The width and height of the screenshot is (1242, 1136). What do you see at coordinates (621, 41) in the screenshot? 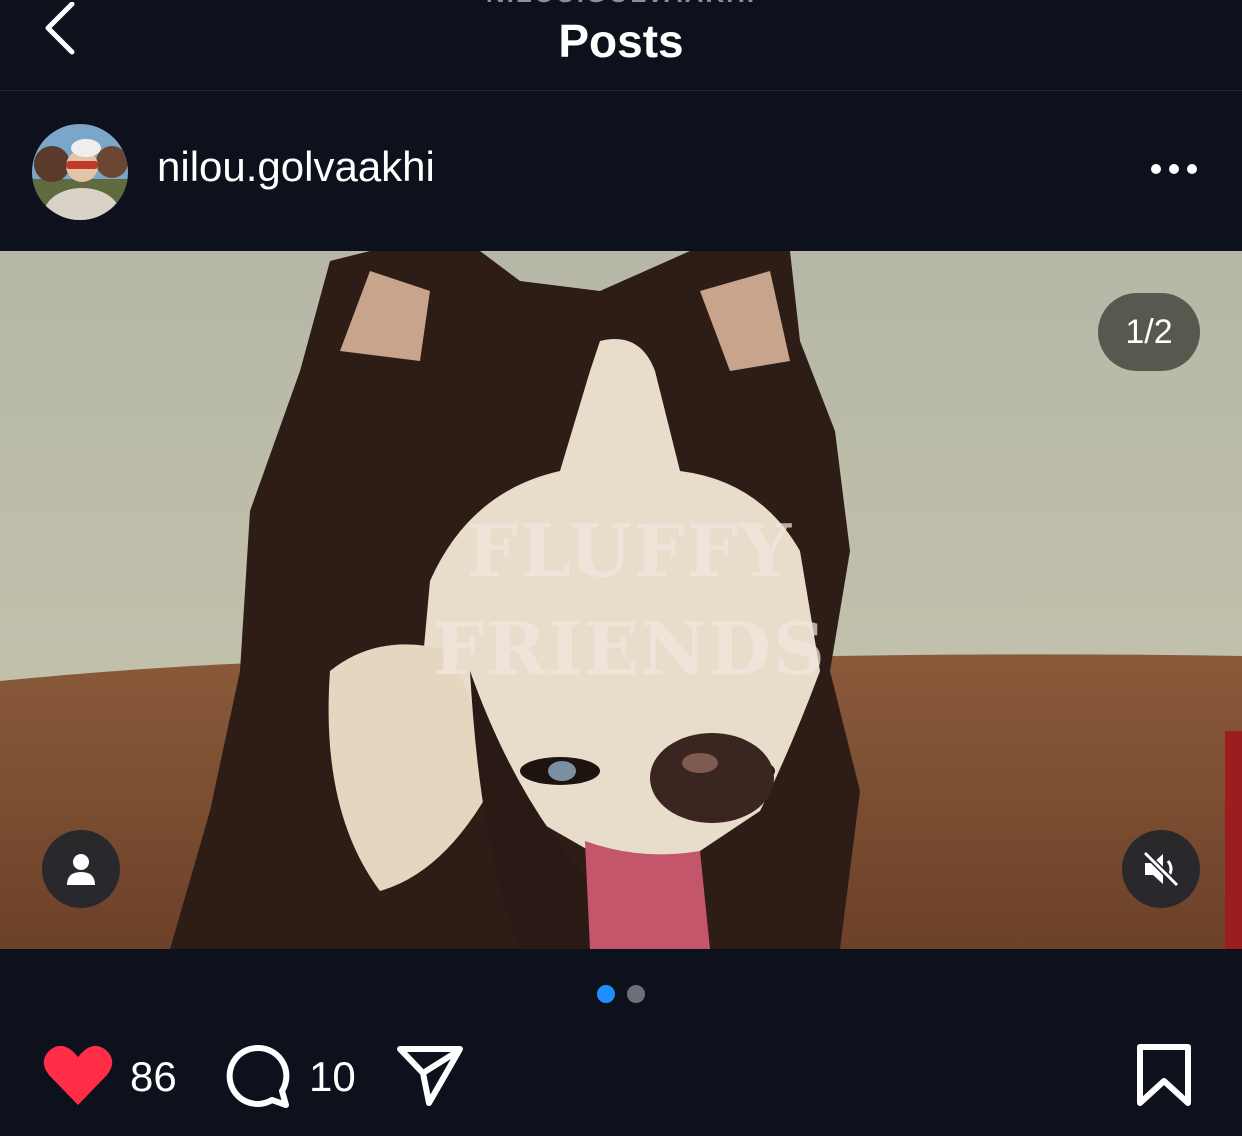
I see `page-title: Posts` at bounding box center [621, 41].